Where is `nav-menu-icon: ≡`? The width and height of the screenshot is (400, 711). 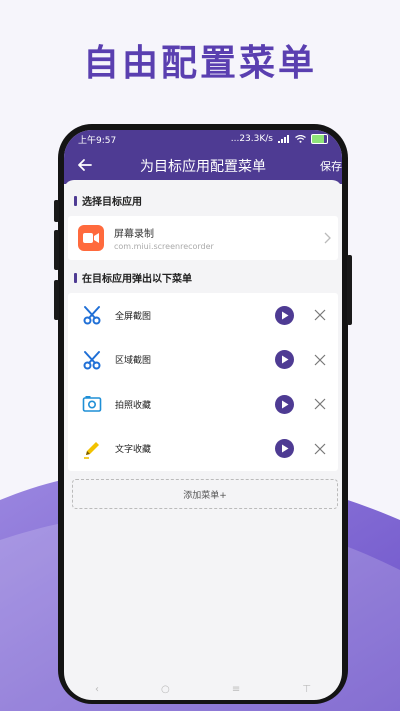 nav-menu-icon: ≡ is located at coordinates (236, 689).